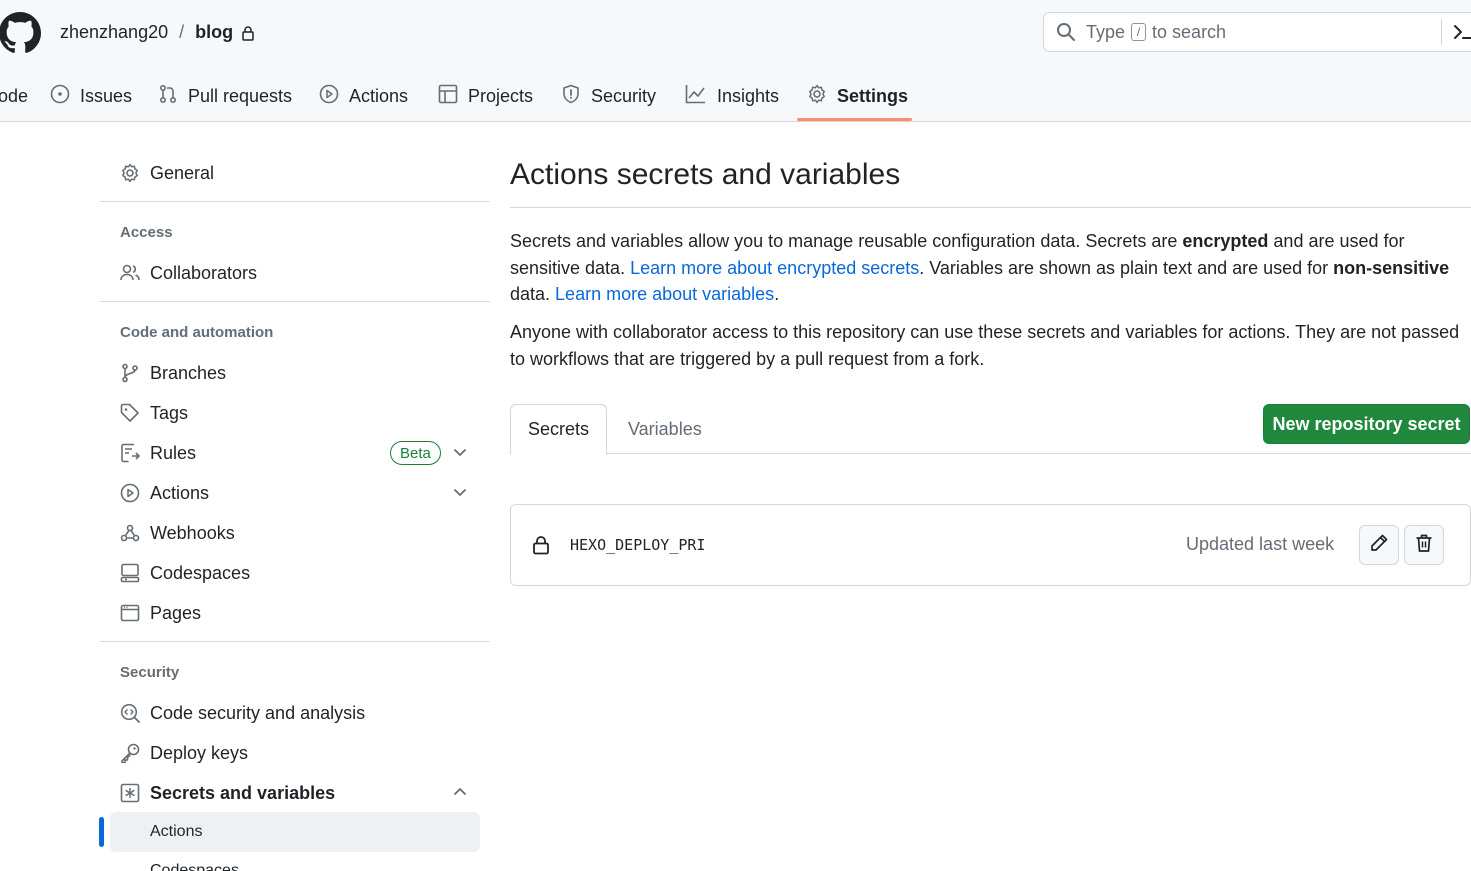 This screenshot has height=871, width=1471. I want to click on tab-insights: Insights, so click(732, 96).